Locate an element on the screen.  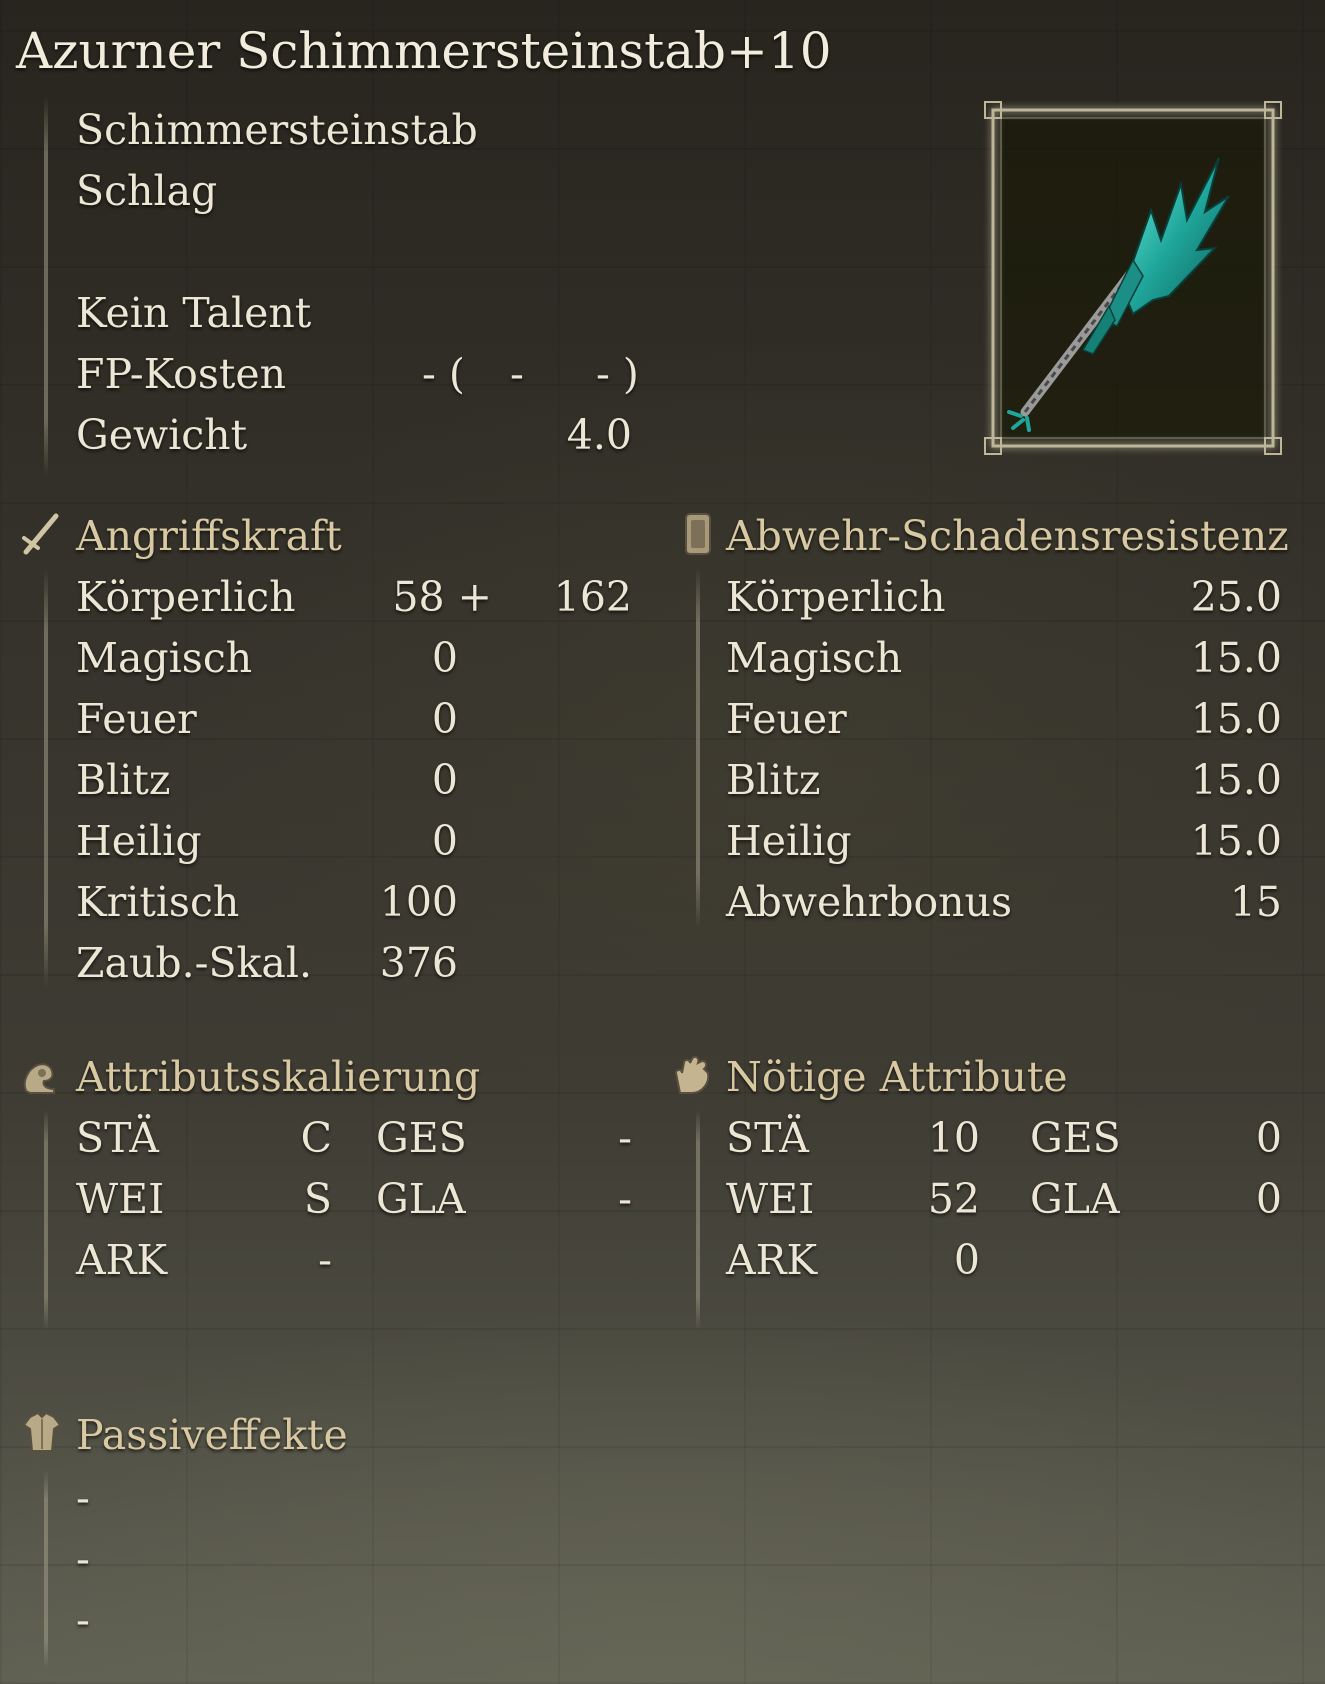
scaling-grade-dex: - is located at coordinates (625, 1138).